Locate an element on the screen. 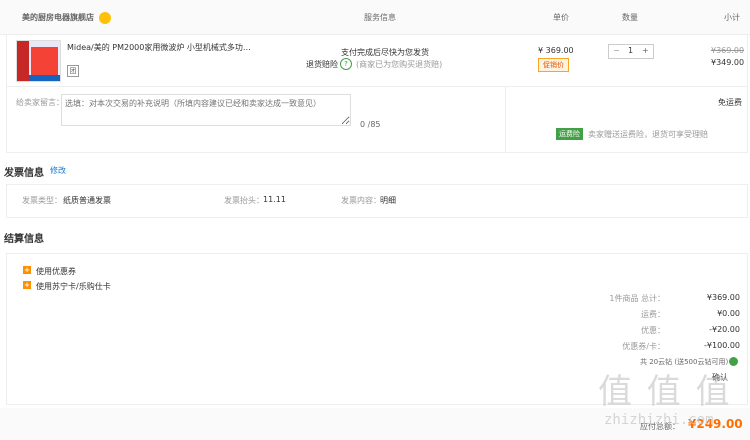 The width and height of the screenshot is (750, 440). group-tag: 团 is located at coordinates (73, 71).